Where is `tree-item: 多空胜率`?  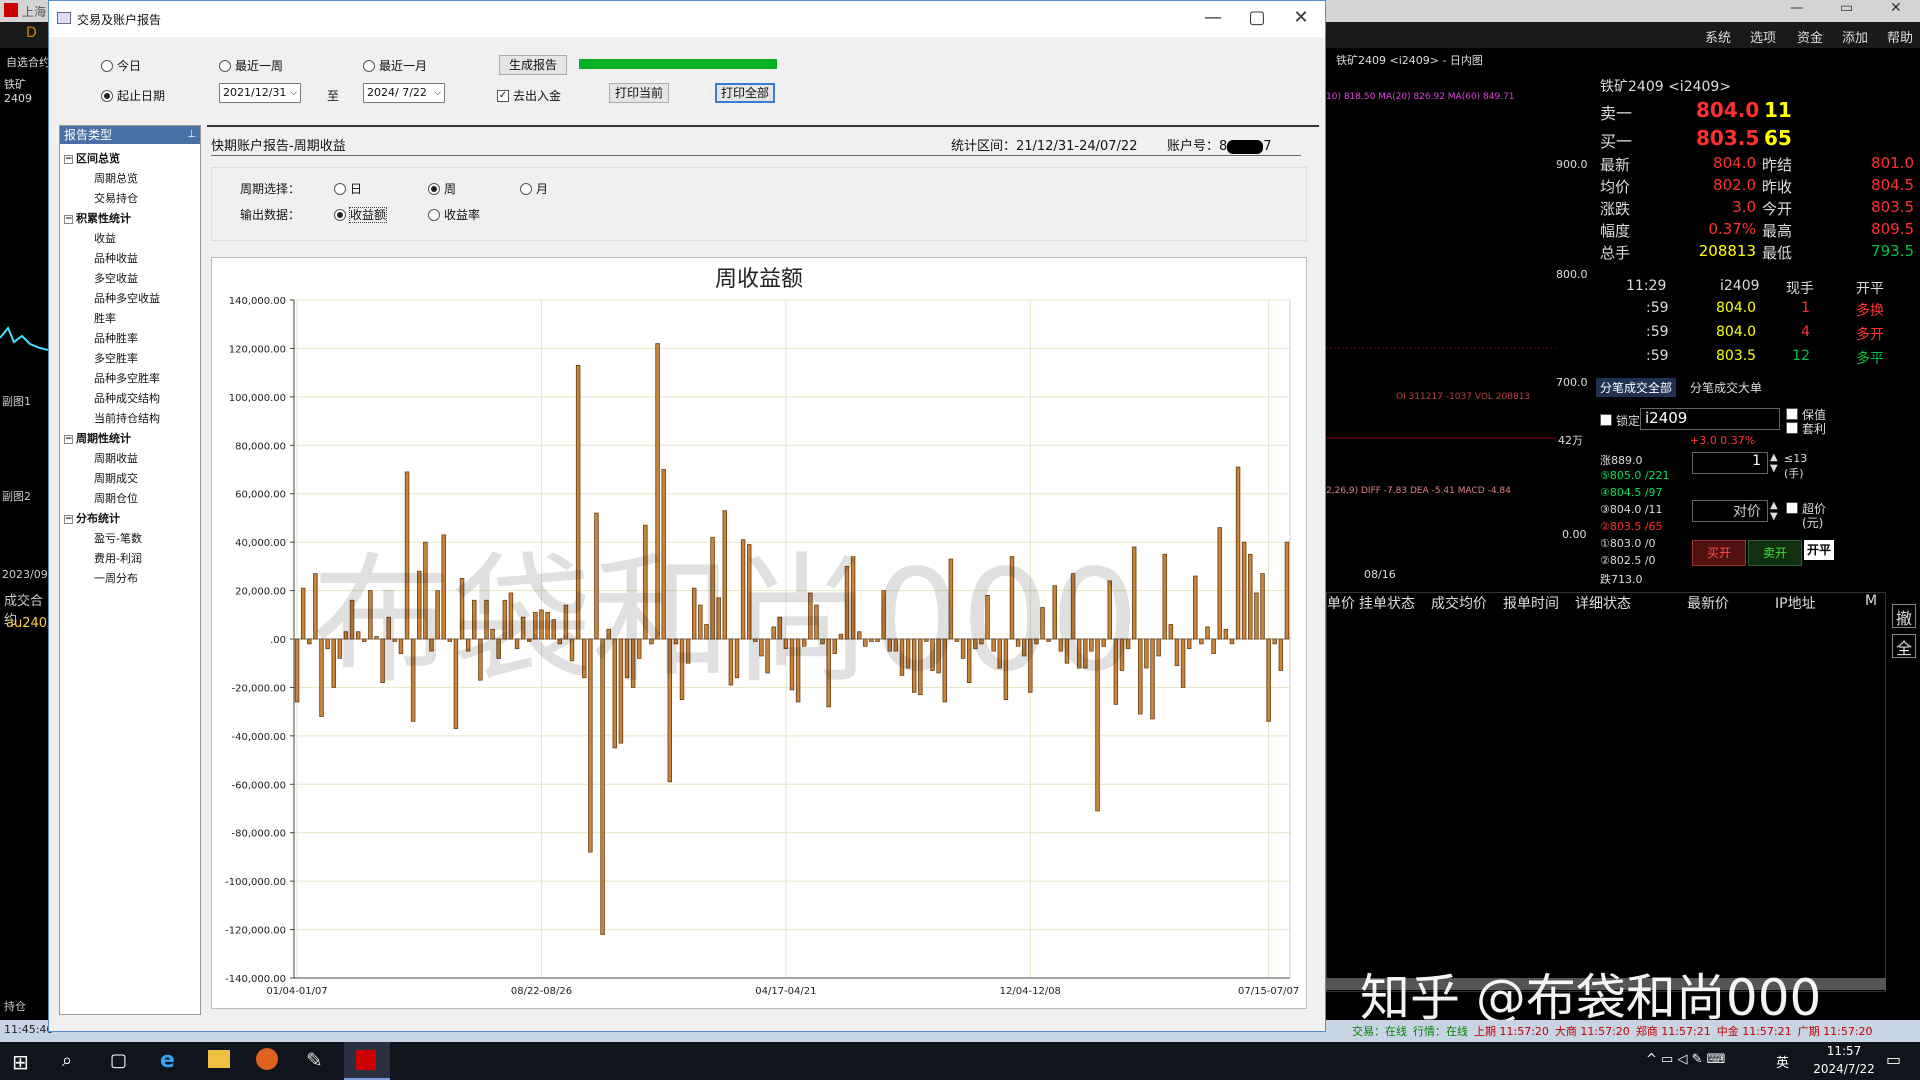
tree-item: 多空胜率 is located at coordinates (116, 358).